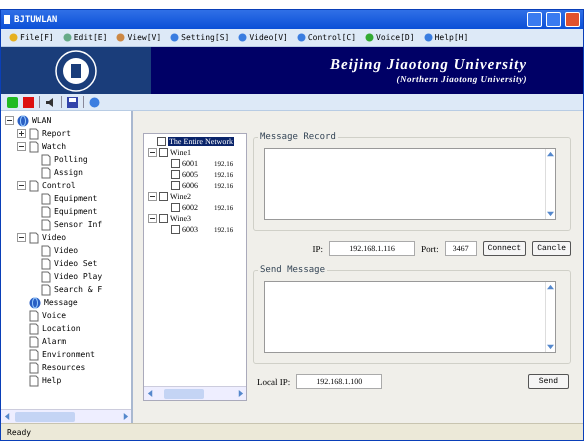  I want to click on menu-item: View[V], so click(144, 37).